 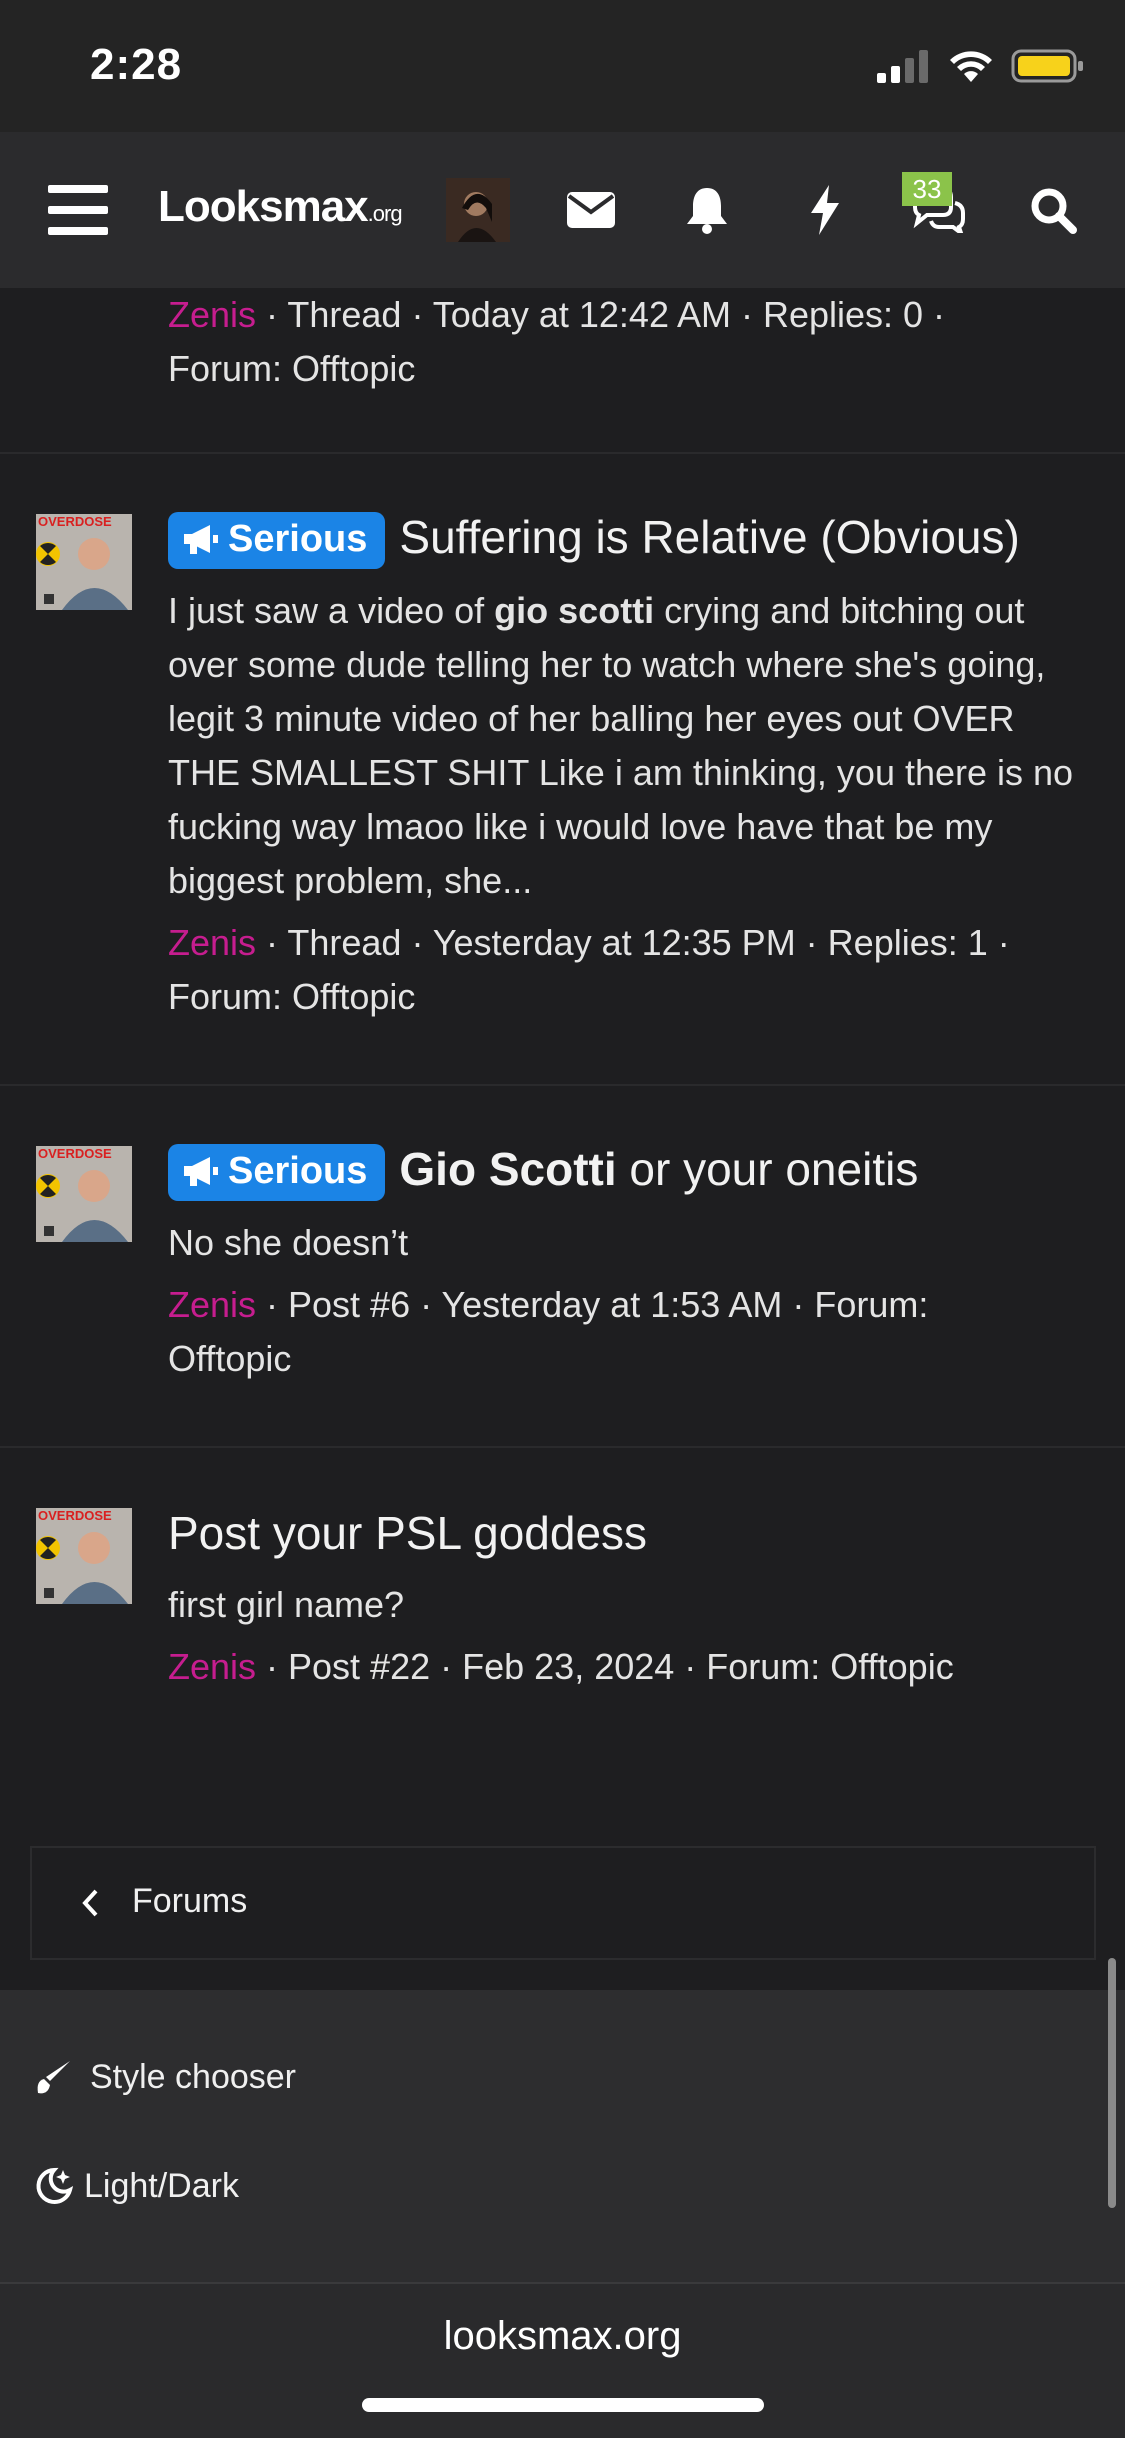 I want to click on moon-stars-icon, so click(x=55, y=2185).